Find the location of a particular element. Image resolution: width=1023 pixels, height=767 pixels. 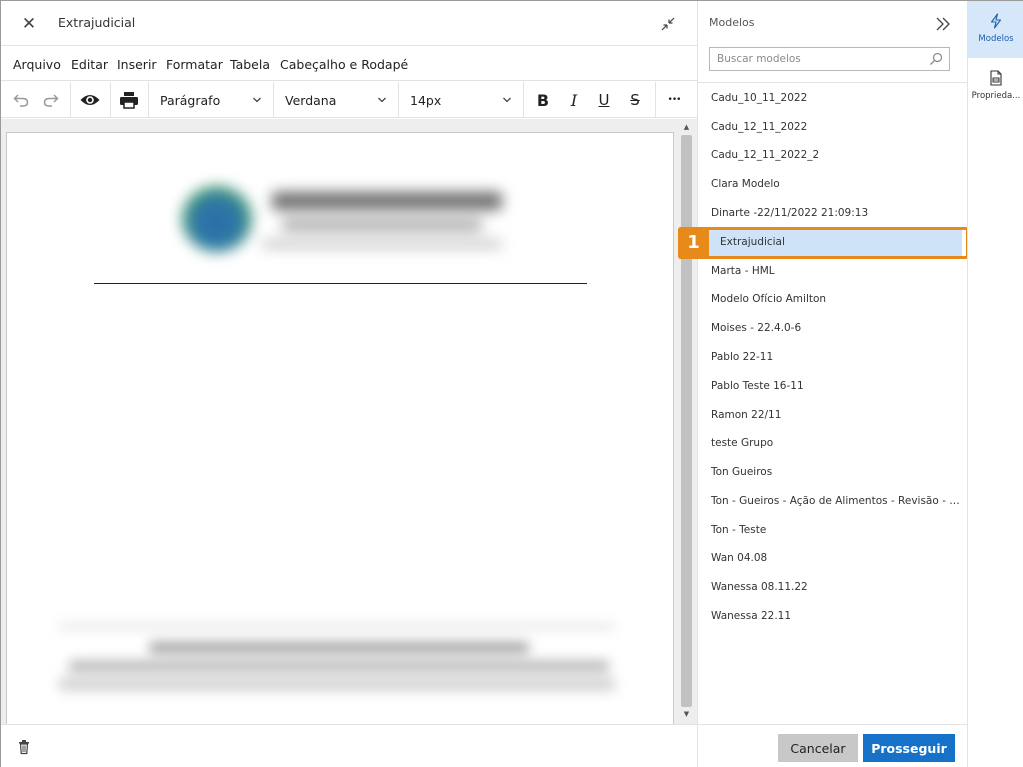

list-item: Cadu_12_11_2022 is located at coordinates (832, 127).